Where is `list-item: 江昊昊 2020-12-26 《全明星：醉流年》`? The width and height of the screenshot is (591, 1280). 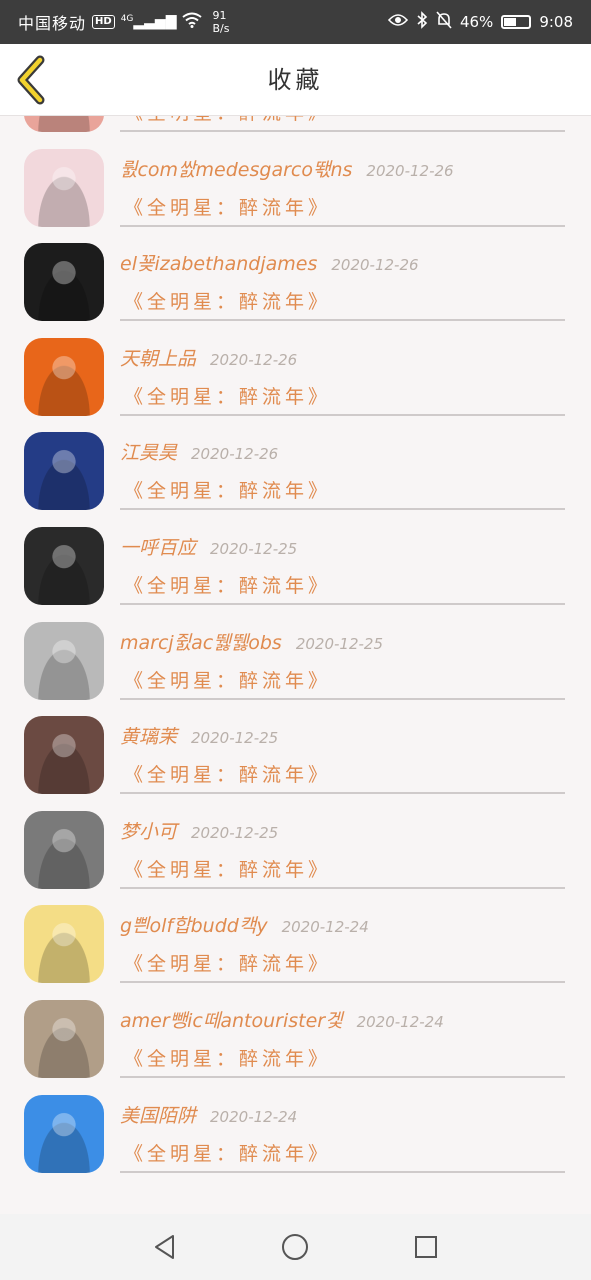
list-item: 江昊昊 2020-12-26 《全明星：醉流年》 is located at coordinates (295, 463).